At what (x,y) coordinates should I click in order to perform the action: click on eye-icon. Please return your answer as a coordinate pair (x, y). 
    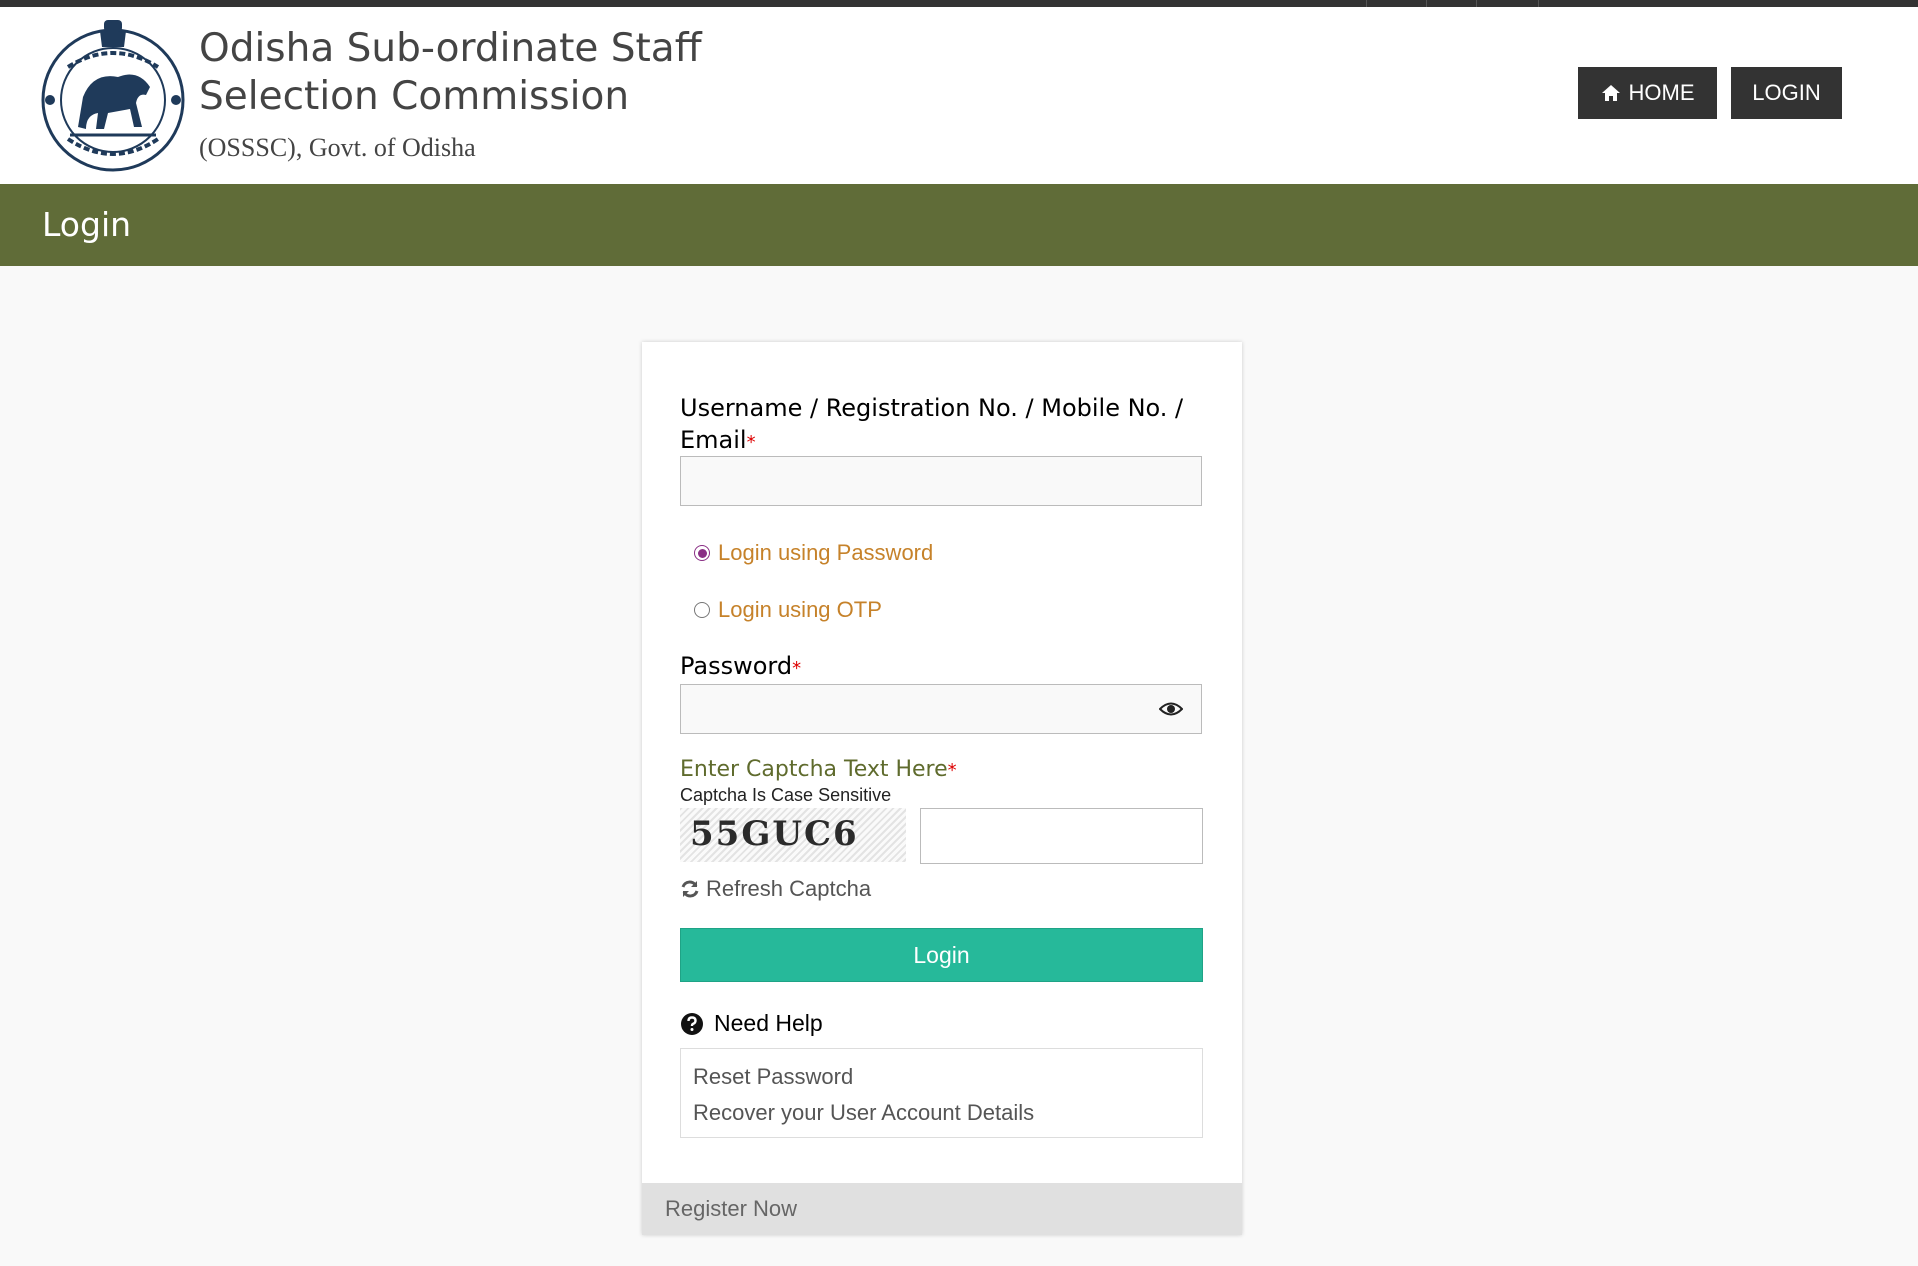
    Looking at the image, I should click on (1171, 709).